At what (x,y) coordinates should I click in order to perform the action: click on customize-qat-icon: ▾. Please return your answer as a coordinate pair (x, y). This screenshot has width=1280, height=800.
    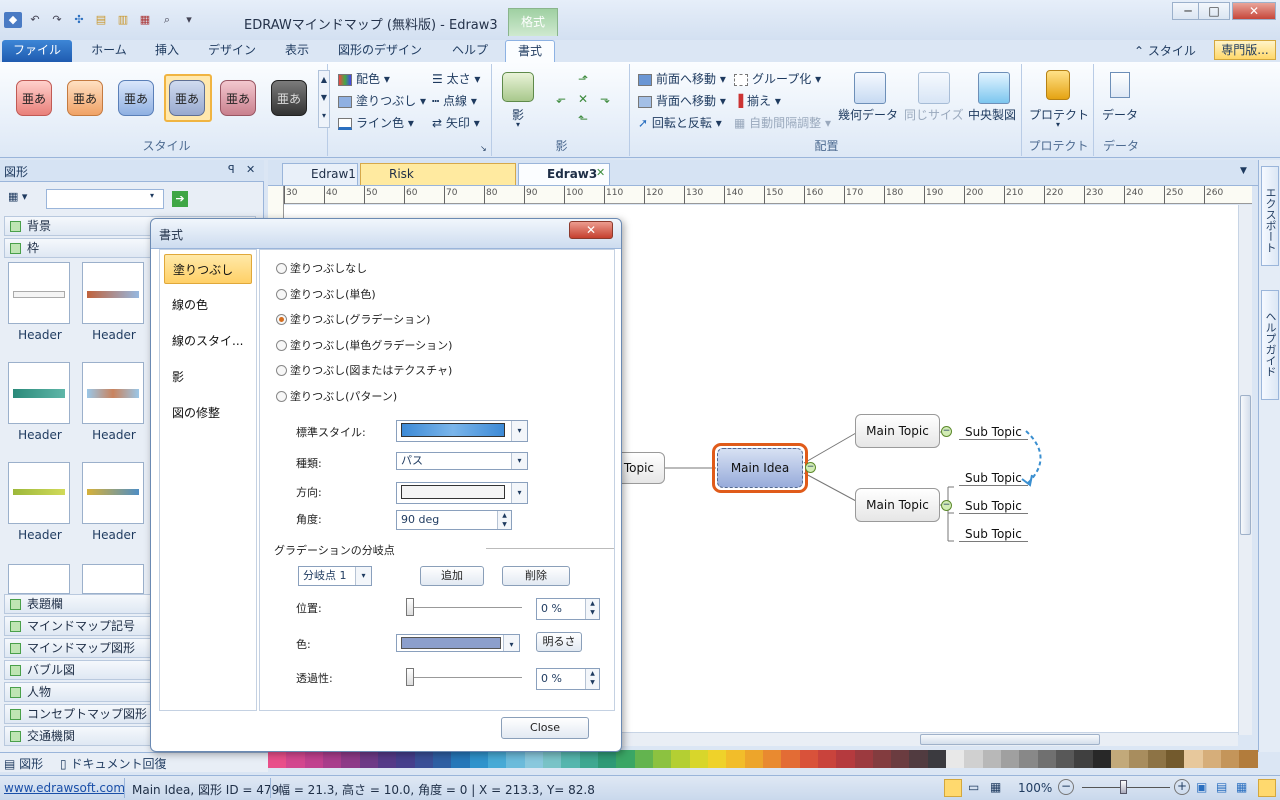
    Looking at the image, I should click on (189, 20).